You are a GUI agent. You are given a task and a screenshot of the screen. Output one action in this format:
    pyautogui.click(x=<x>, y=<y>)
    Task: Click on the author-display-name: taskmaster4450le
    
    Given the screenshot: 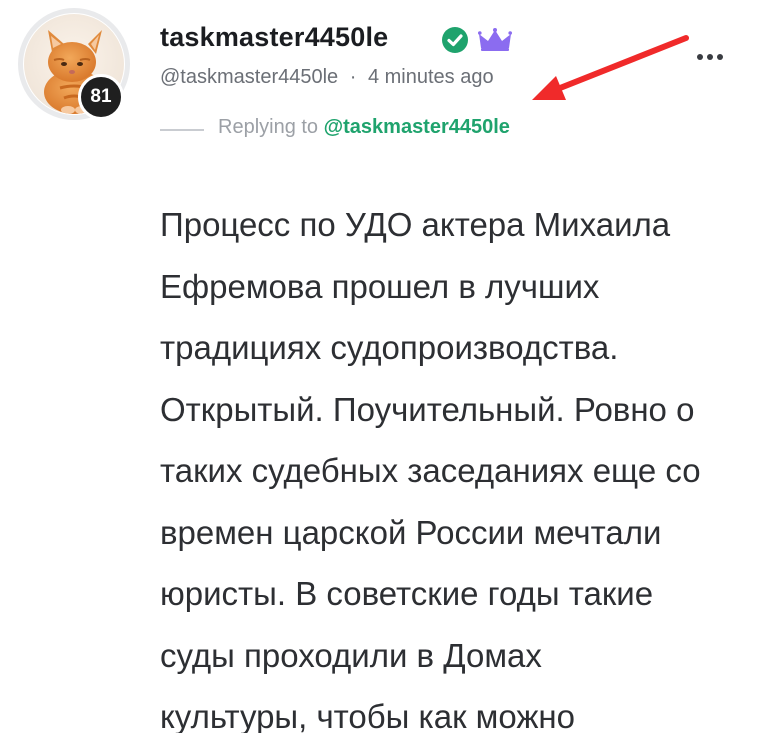 What is the action you would take?
    pyautogui.click(x=274, y=37)
    